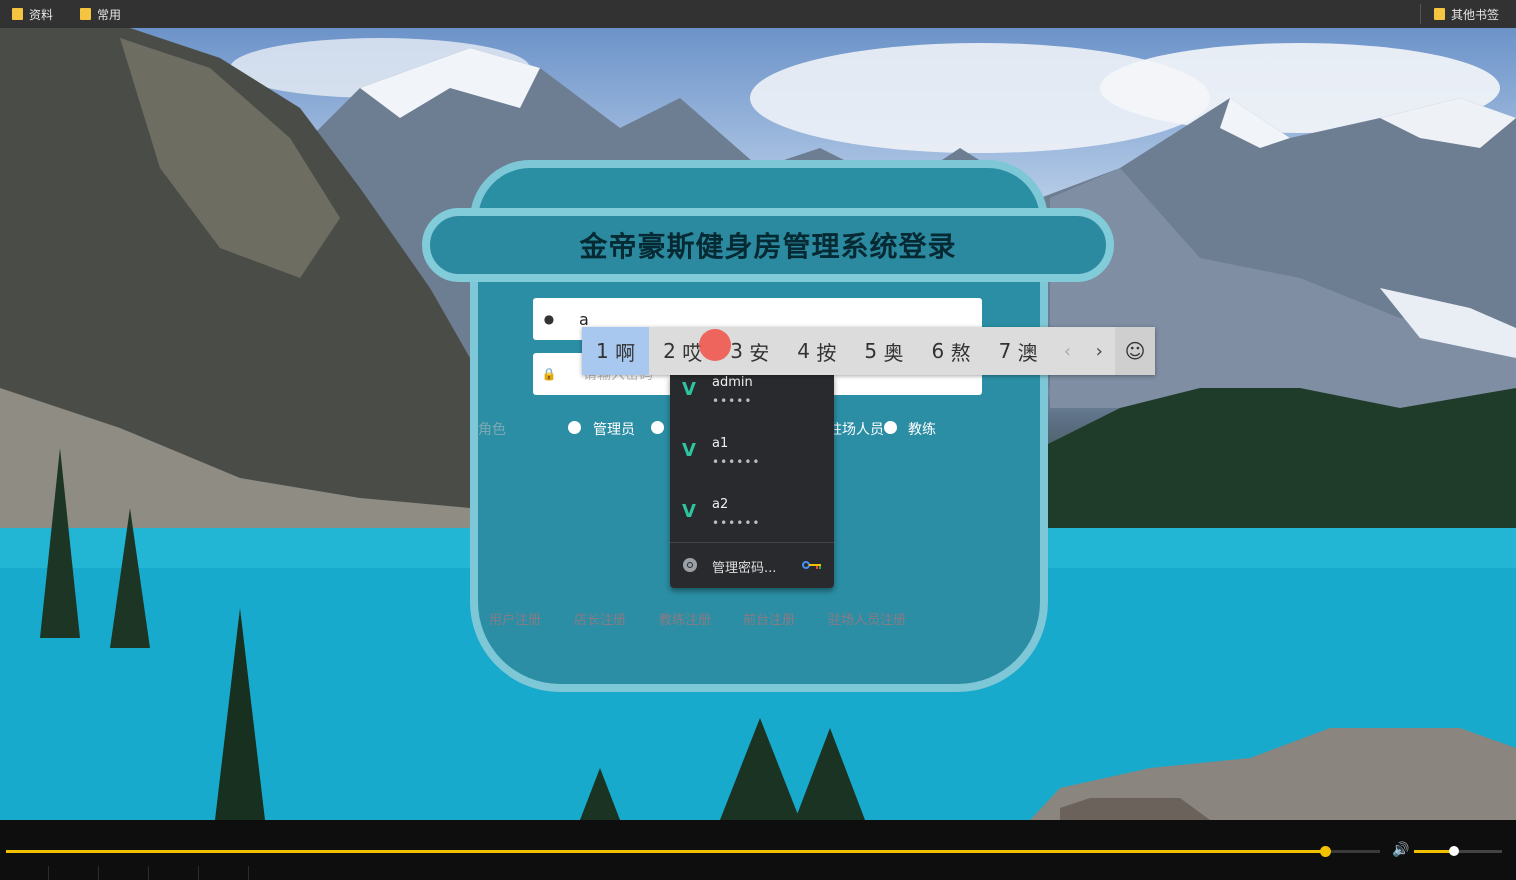 This screenshot has height=880, width=1516. I want to click on role-radio-staff, so click(657, 427).